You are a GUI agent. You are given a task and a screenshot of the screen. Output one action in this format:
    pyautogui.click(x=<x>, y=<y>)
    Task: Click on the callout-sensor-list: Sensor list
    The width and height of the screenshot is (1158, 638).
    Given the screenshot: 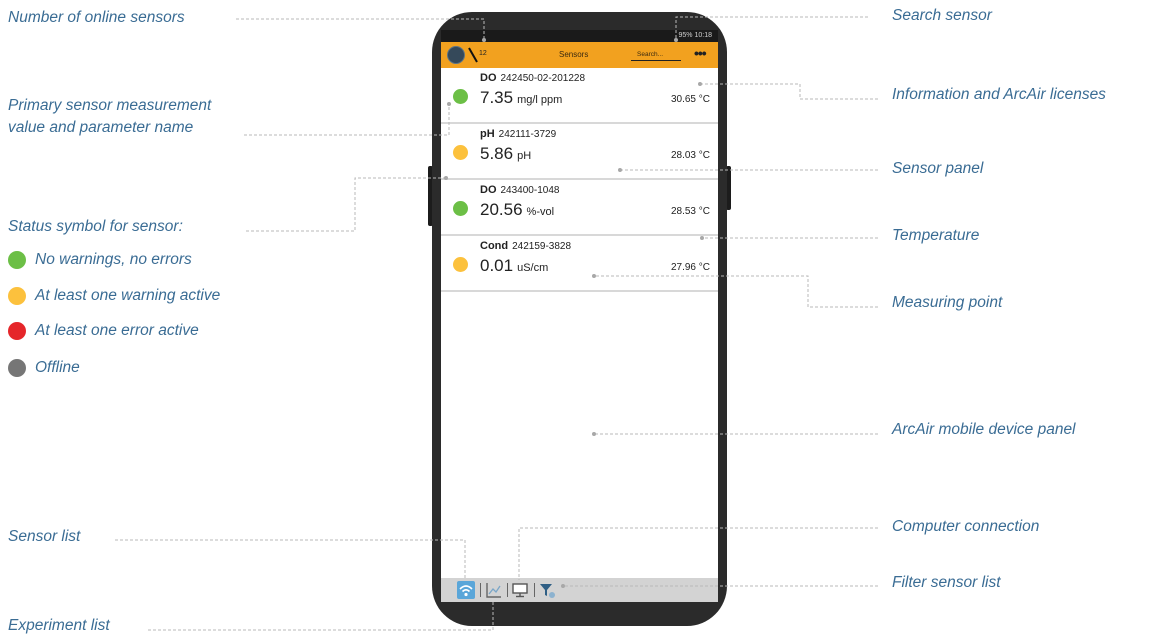 What is the action you would take?
    pyautogui.click(x=44, y=536)
    